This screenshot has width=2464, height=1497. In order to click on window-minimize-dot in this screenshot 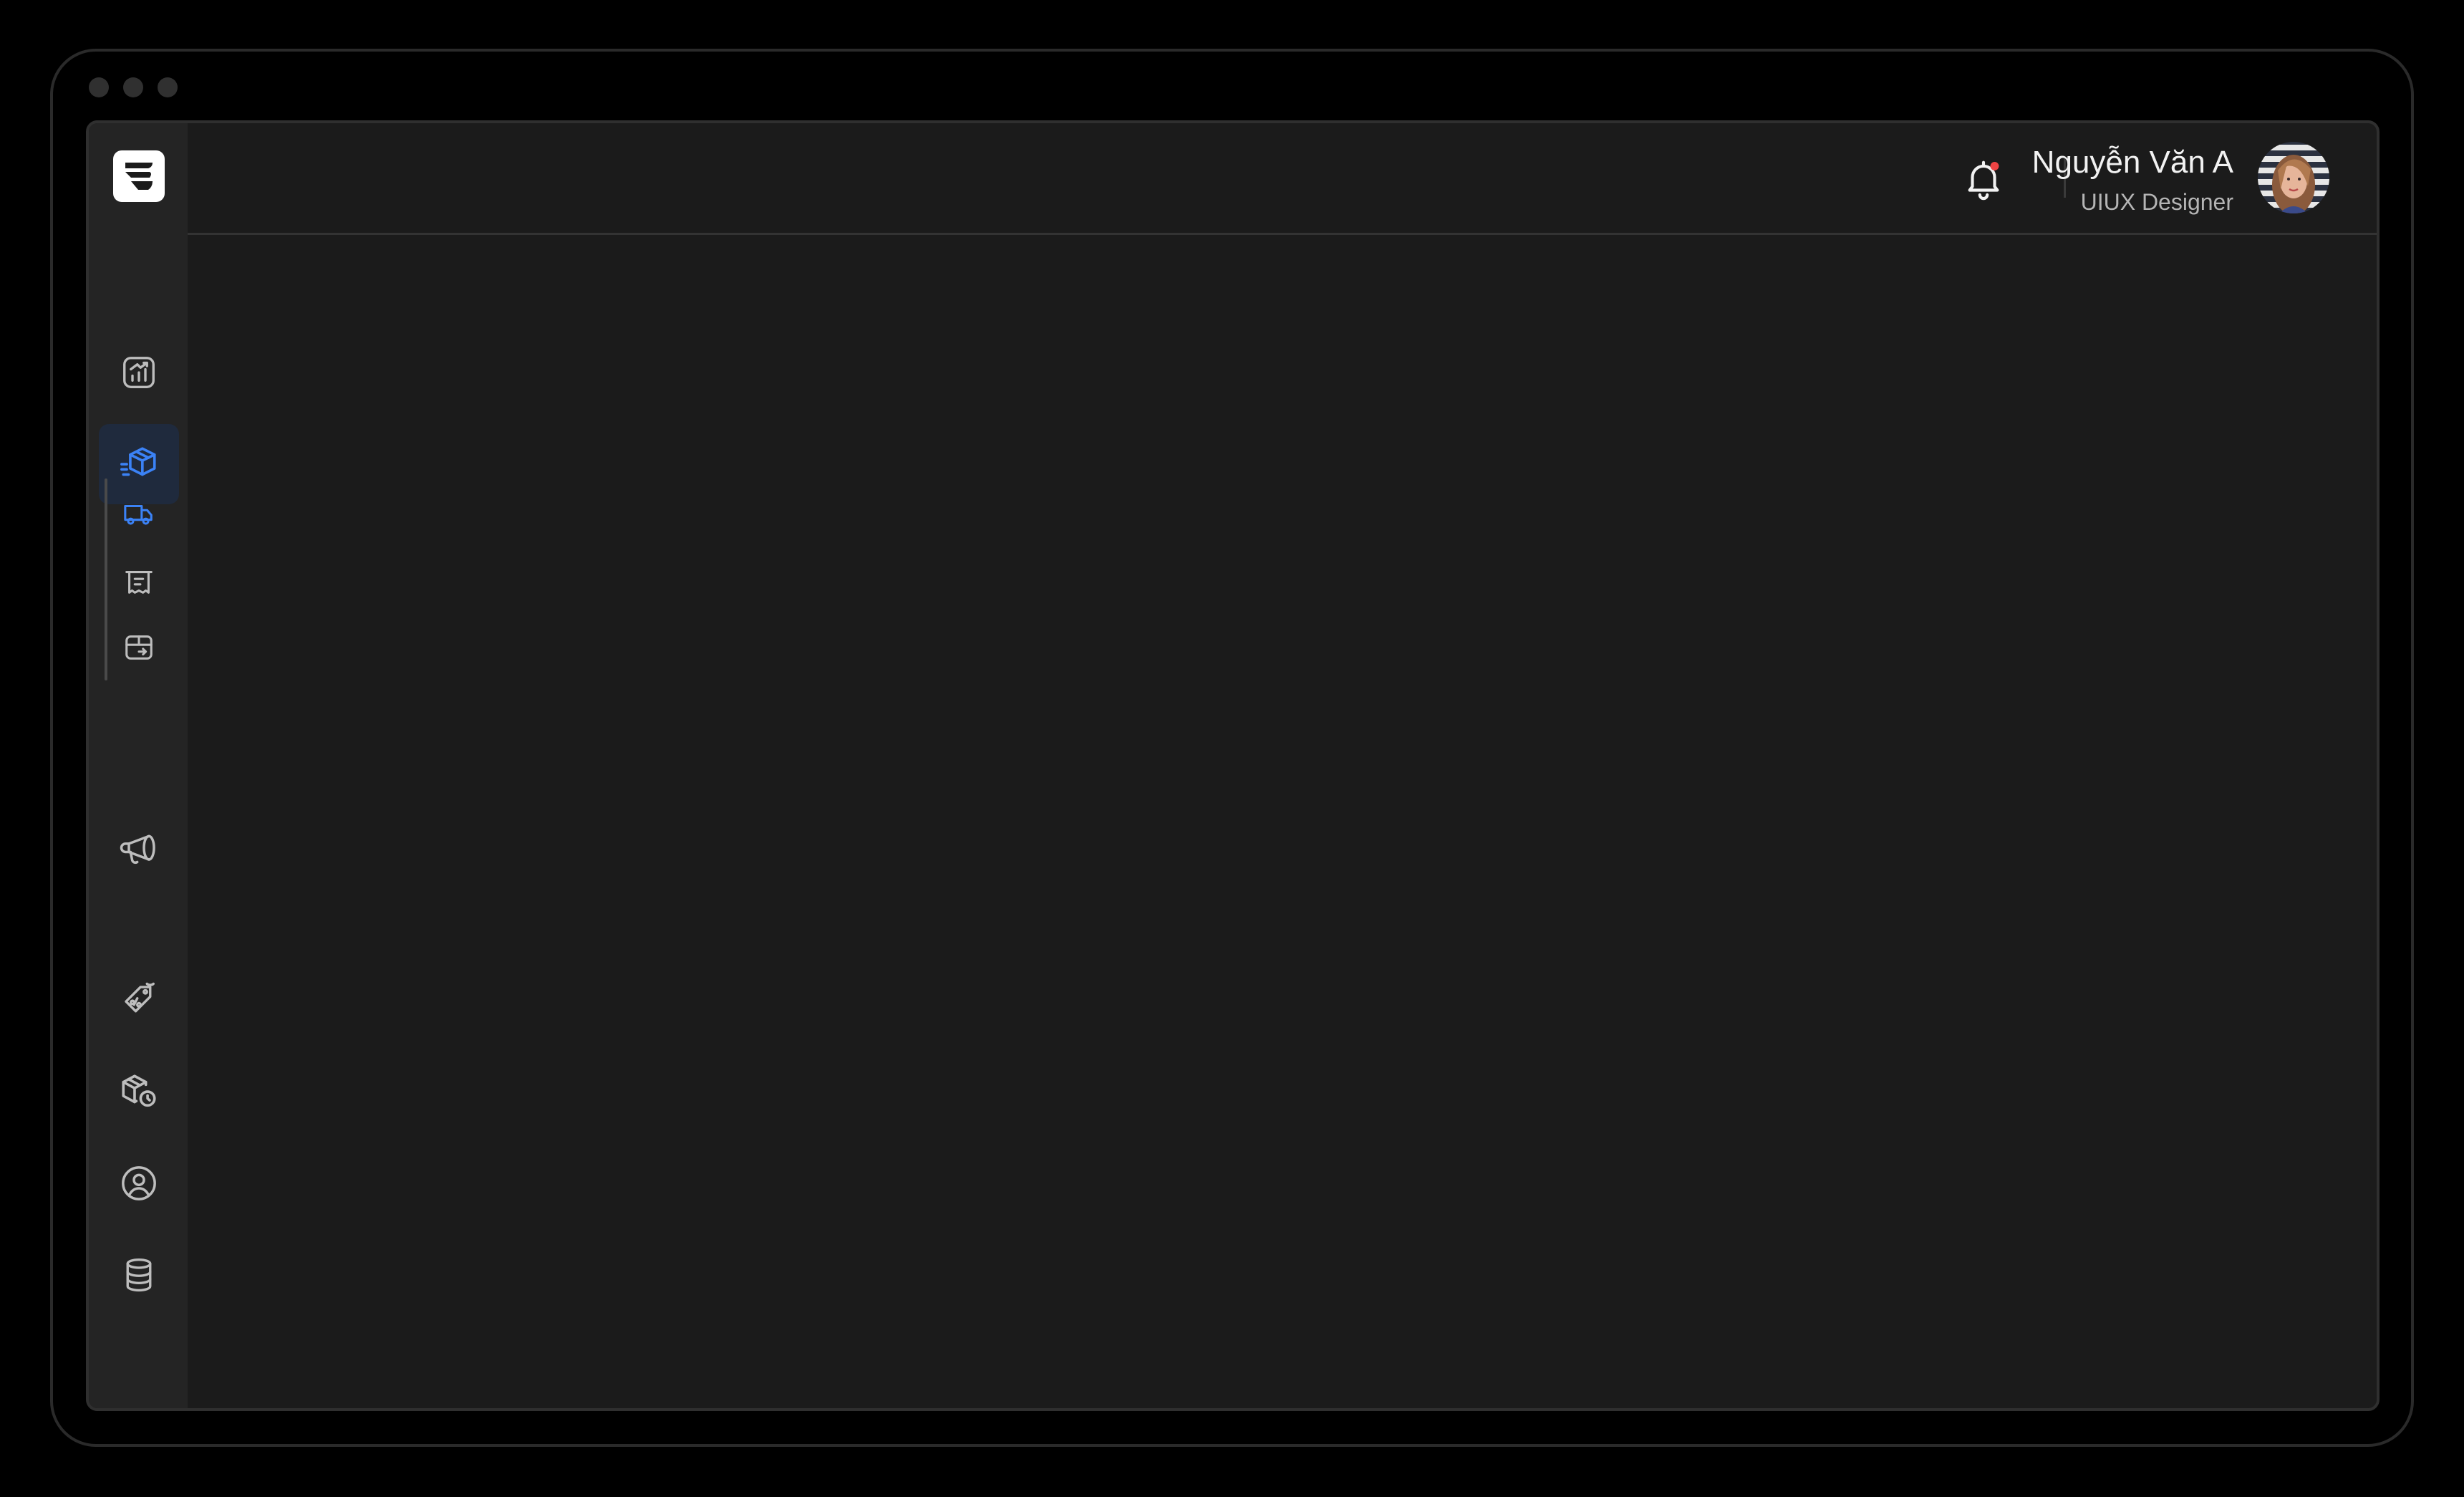, I will do `click(133, 87)`.